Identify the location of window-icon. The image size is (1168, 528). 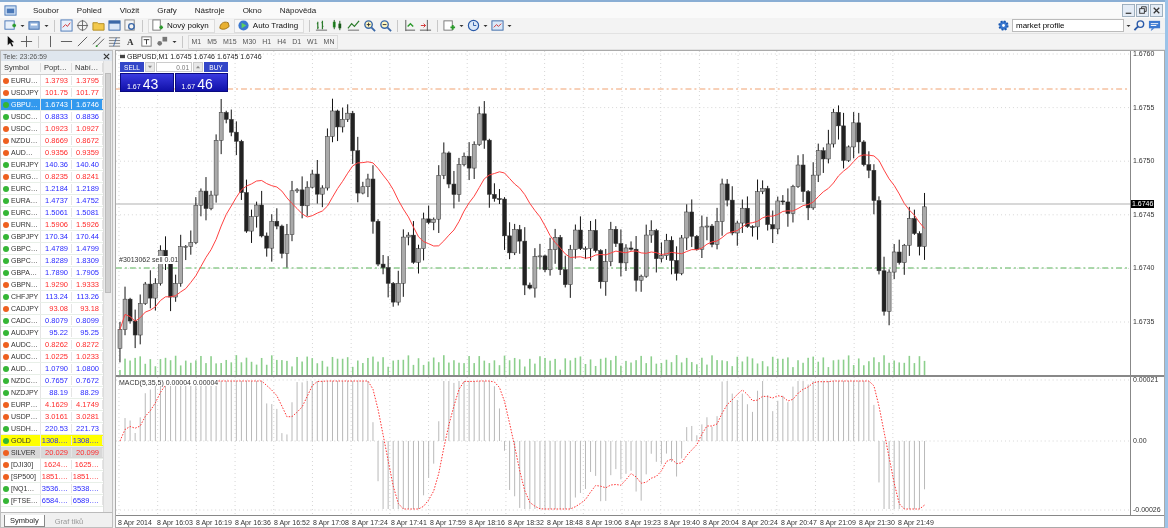
(114, 25).